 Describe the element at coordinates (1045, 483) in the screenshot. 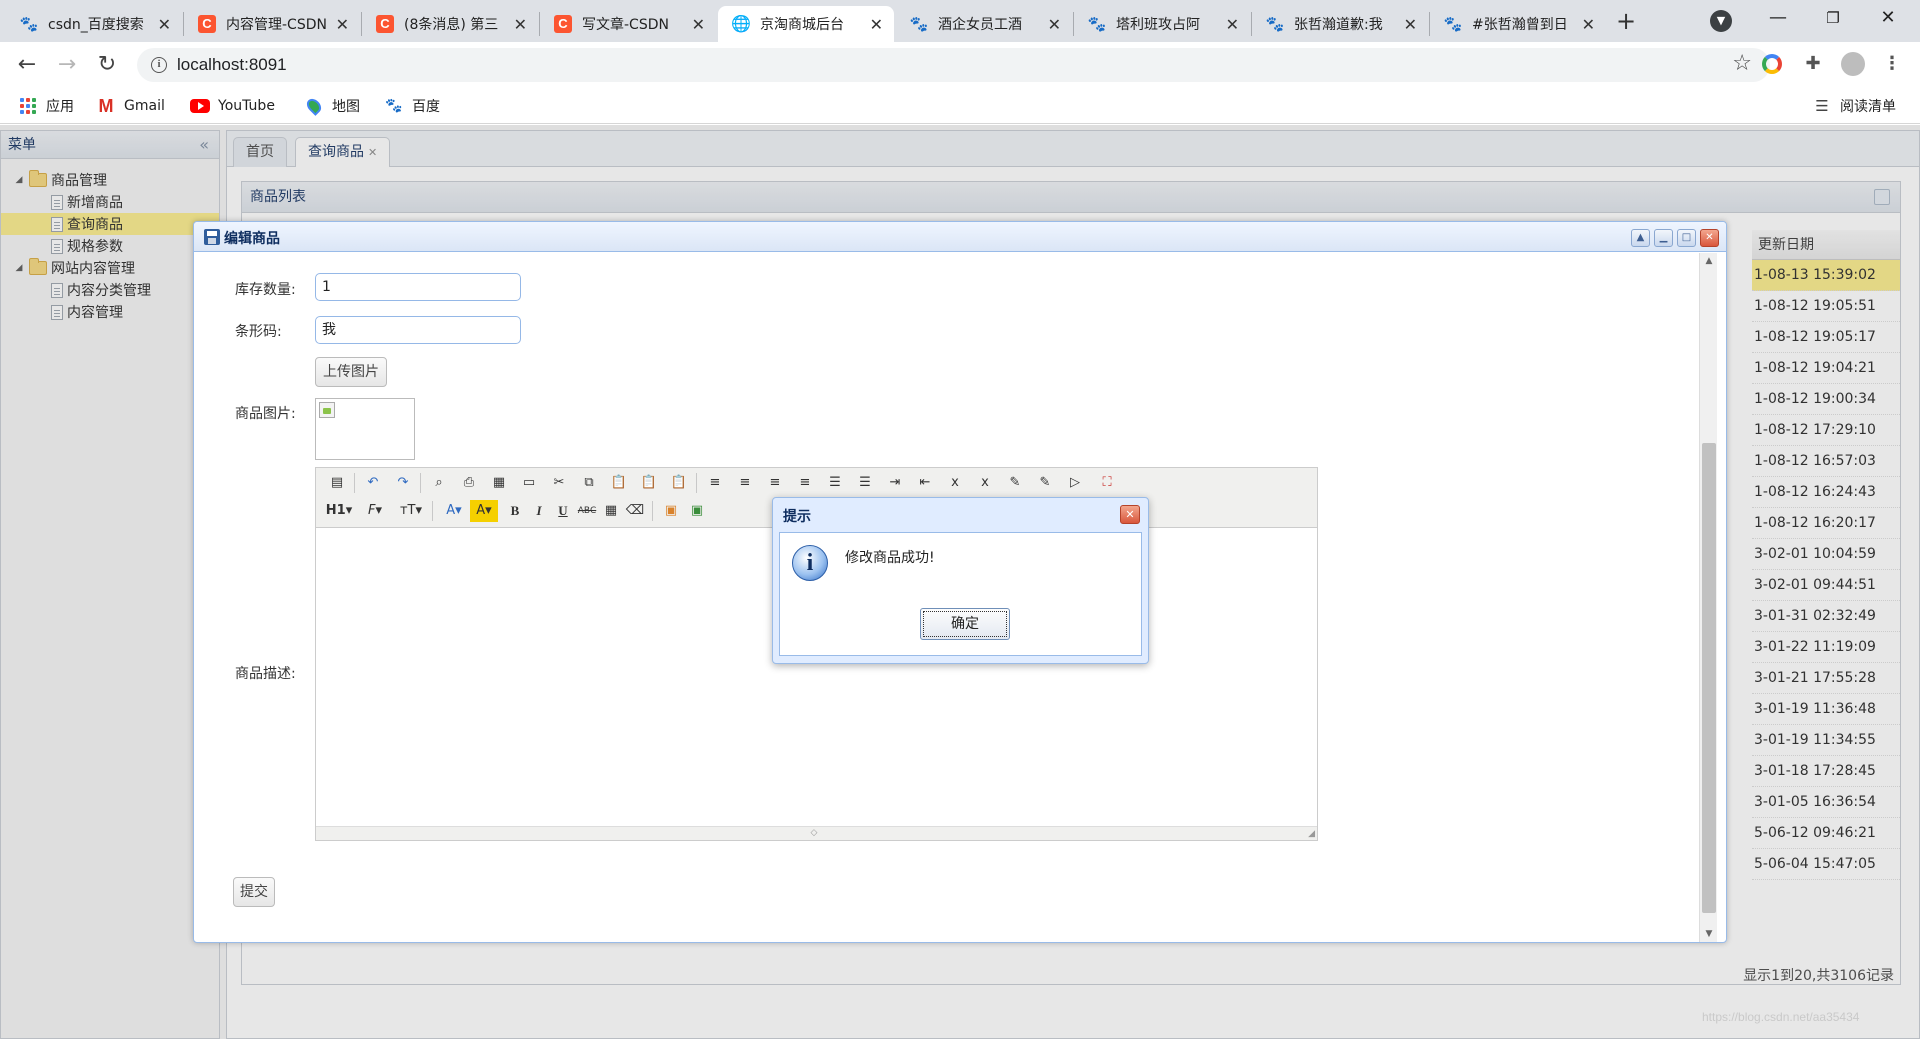

I see `quick-format-icon: ✎` at that location.